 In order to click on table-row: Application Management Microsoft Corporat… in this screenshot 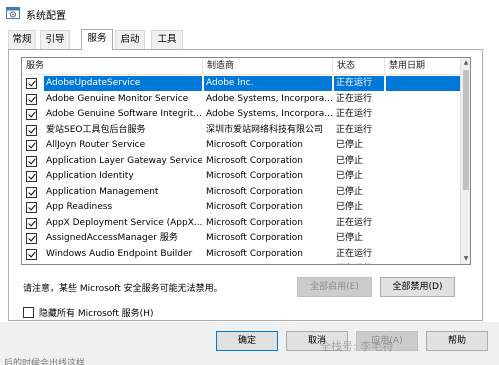, I will do `click(242, 193)`.